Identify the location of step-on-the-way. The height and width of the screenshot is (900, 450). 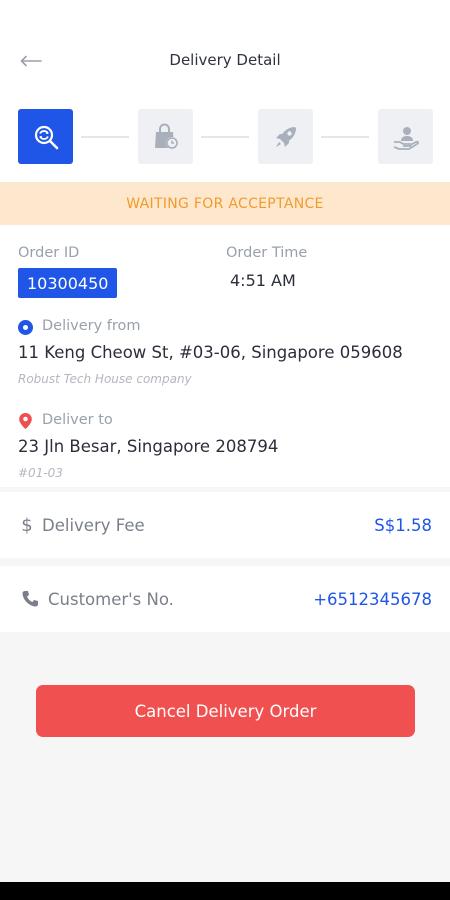
(285, 136).